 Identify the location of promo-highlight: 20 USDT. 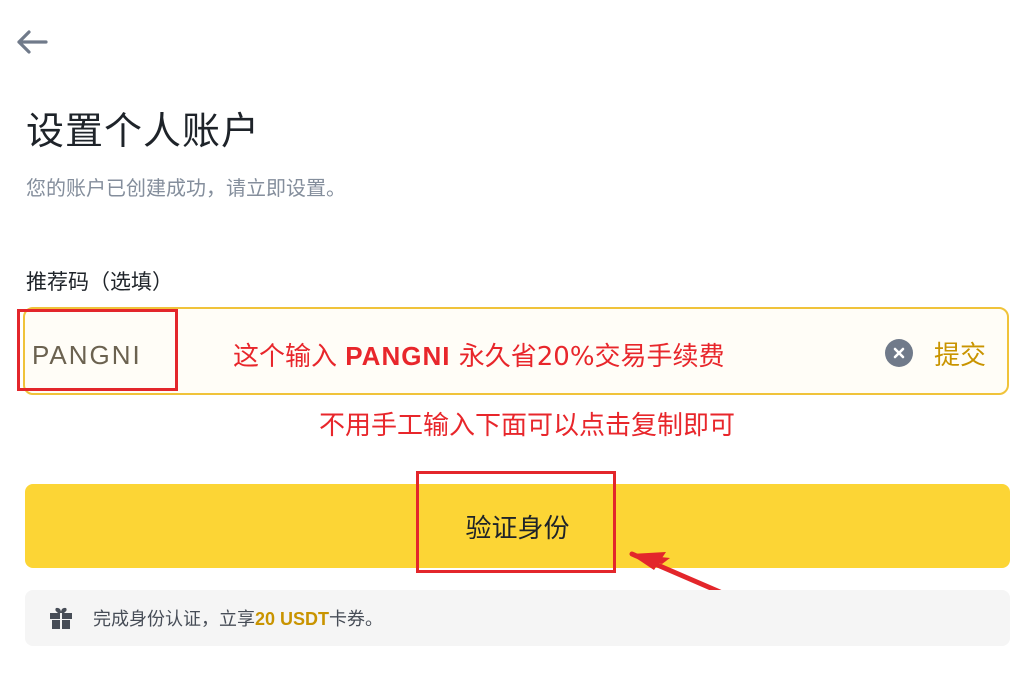
(292, 619).